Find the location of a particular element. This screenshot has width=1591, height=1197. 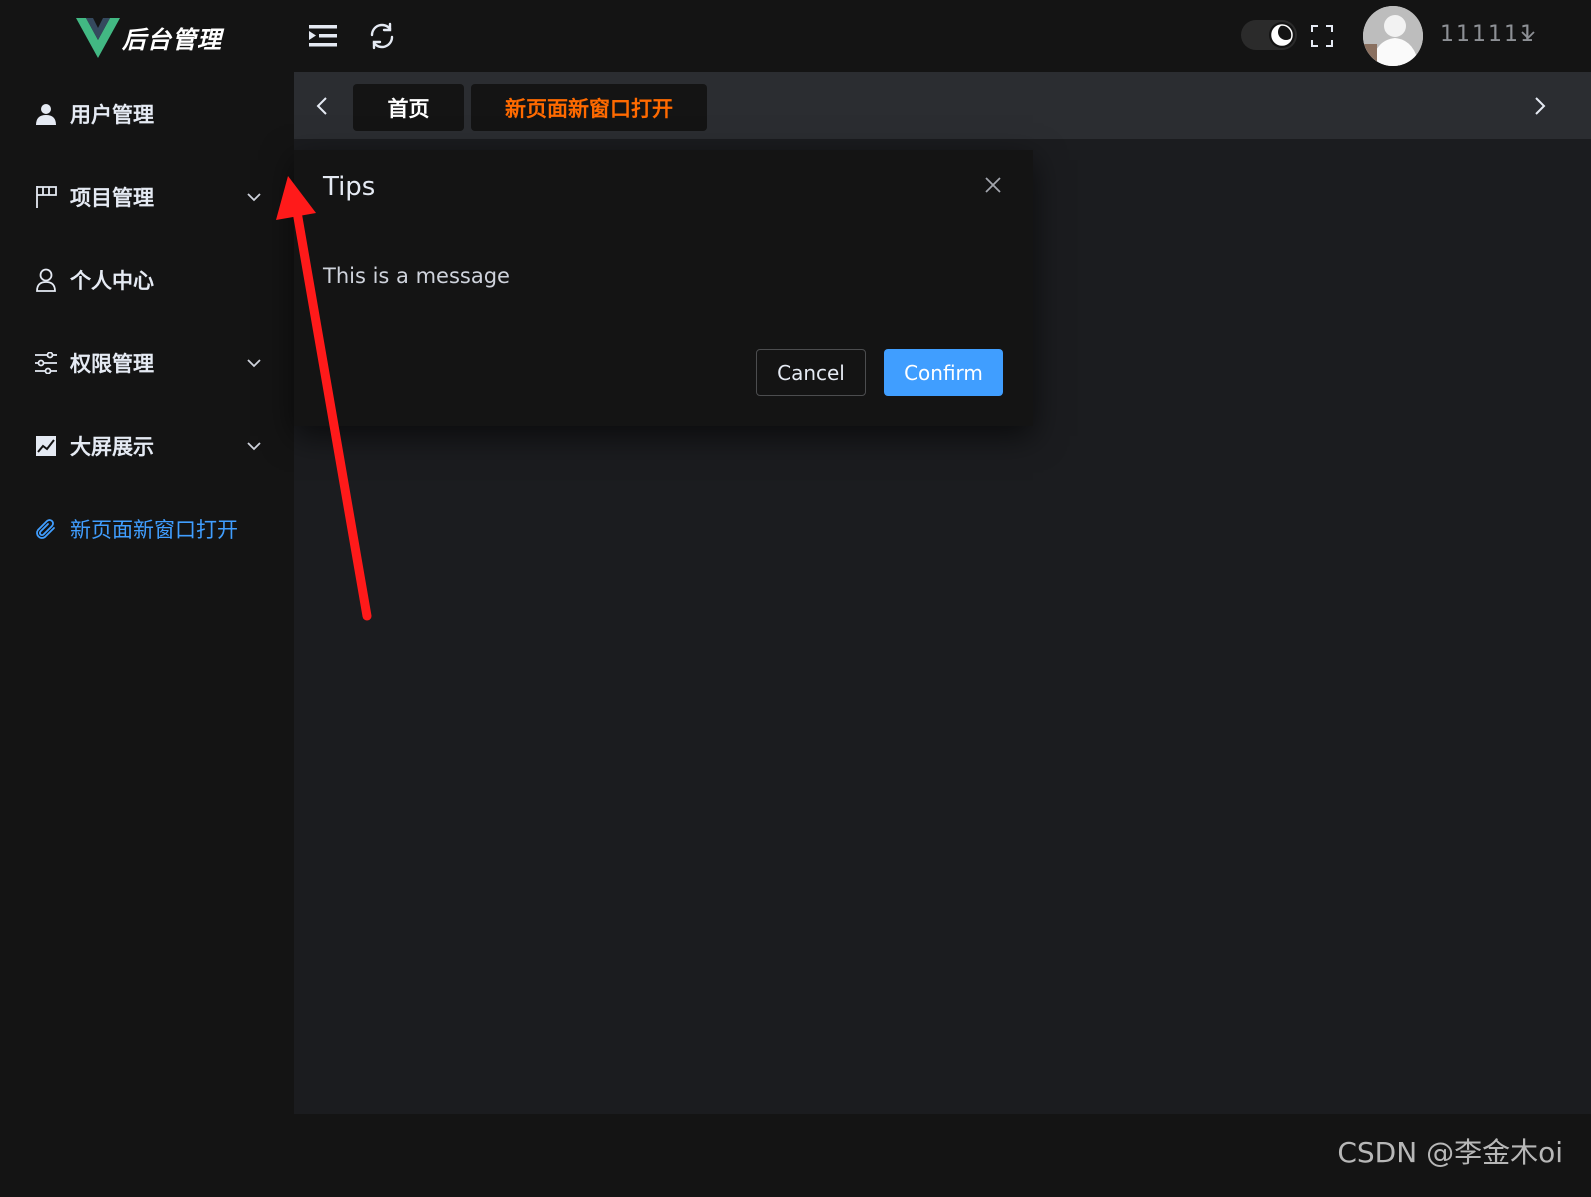

top-bar: 后台管理 111111 is located at coordinates (795, 36).